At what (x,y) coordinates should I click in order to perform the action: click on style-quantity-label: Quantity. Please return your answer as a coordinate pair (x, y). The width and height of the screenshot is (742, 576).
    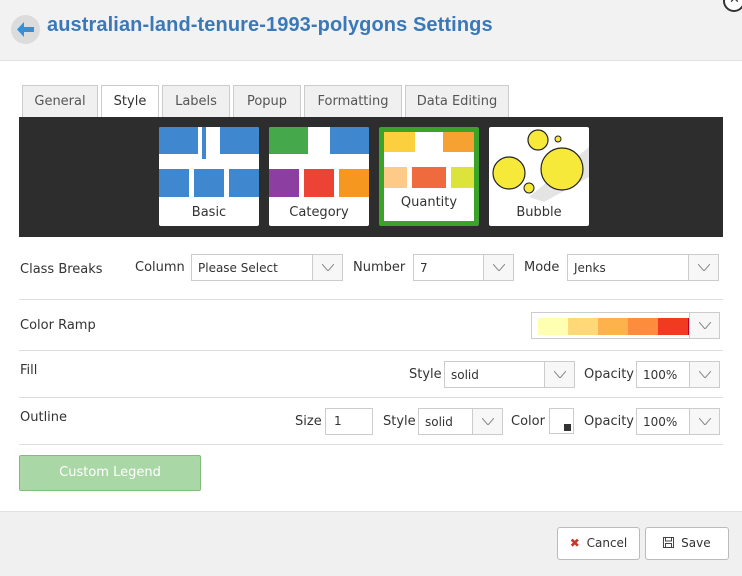
    Looking at the image, I should click on (429, 202).